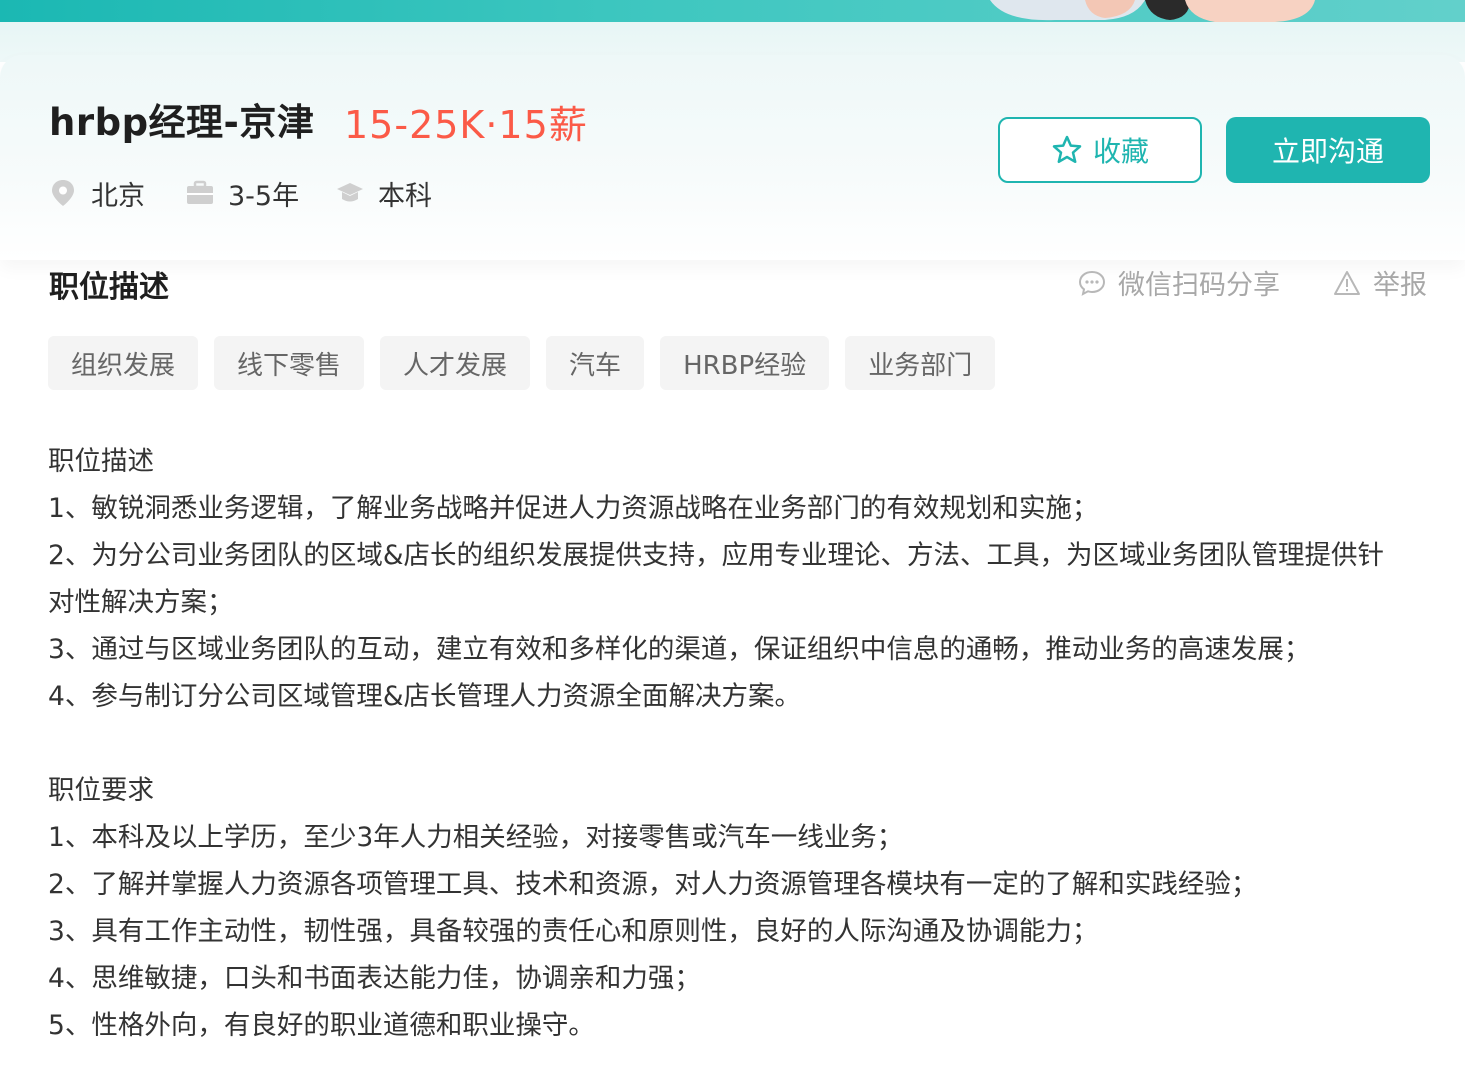 Image resolution: width=1465 pixels, height=1080 pixels. What do you see at coordinates (118, 196) in the screenshot?
I see `job-city-label: 北京` at bounding box center [118, 196].